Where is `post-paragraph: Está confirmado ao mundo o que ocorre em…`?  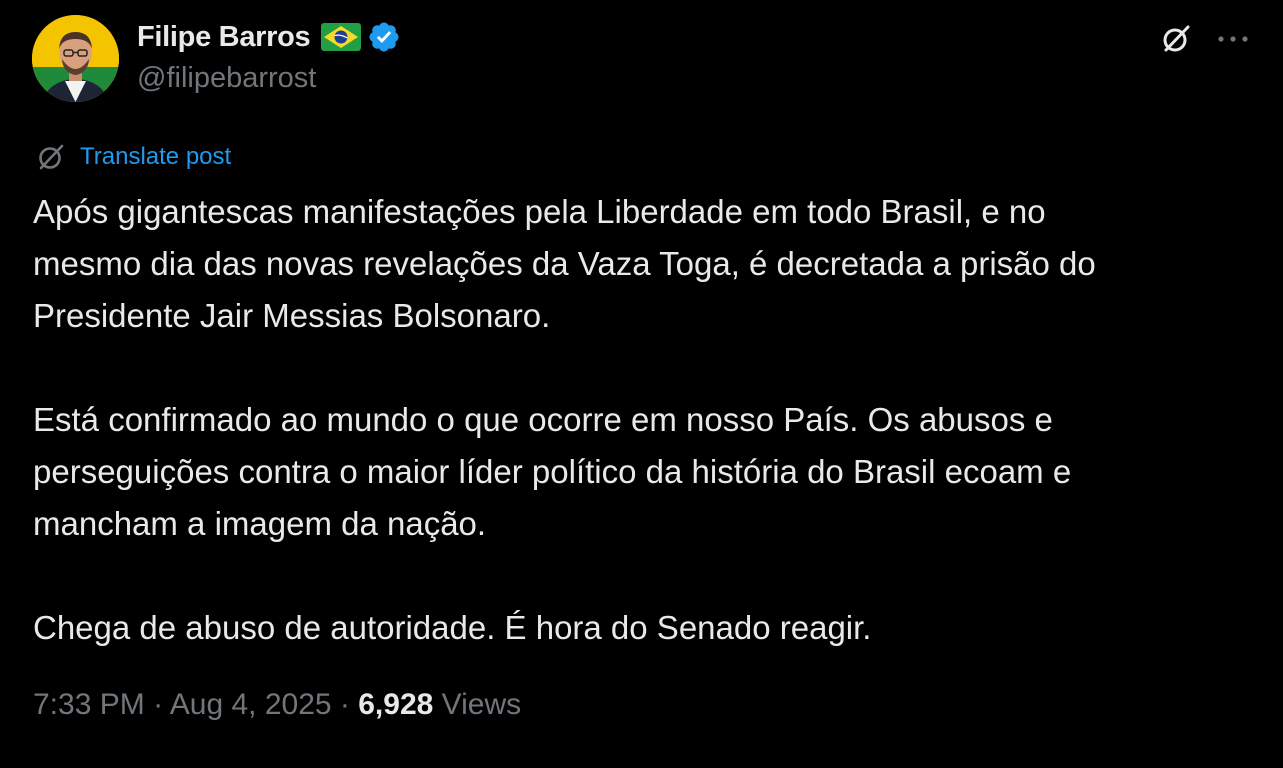
post-paragraph: Está confirmado ao mundo o que ocorre em… is located at coordinates (552, 471).